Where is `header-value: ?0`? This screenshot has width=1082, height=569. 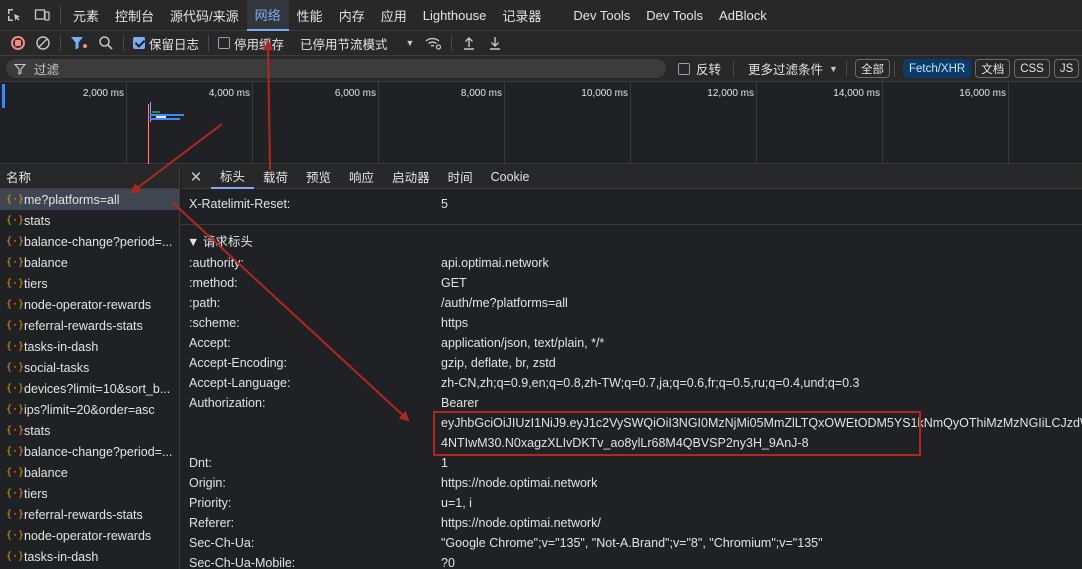 header-value: ?0 is located at coordinates (448, 562).